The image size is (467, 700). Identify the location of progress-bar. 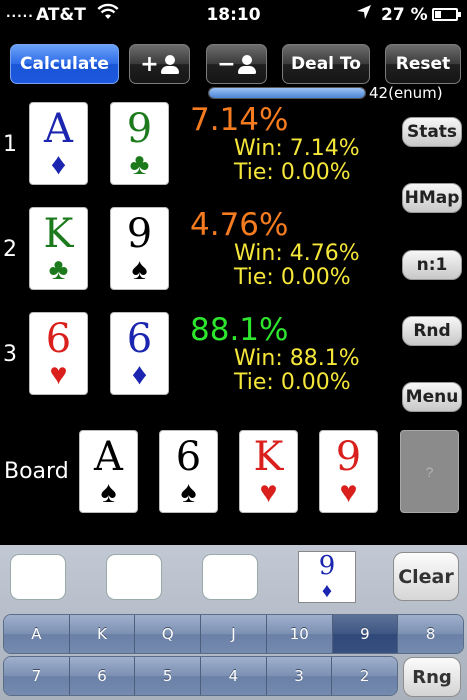
(287, 93).